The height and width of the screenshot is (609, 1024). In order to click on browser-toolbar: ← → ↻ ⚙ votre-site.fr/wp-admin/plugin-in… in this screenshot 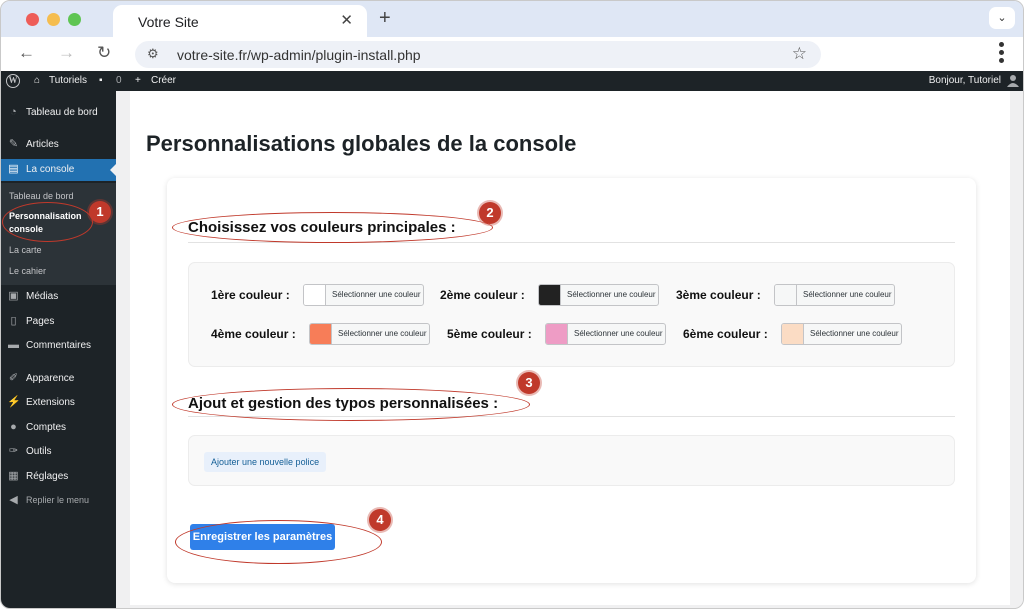, I will do `click(512, 54)`.